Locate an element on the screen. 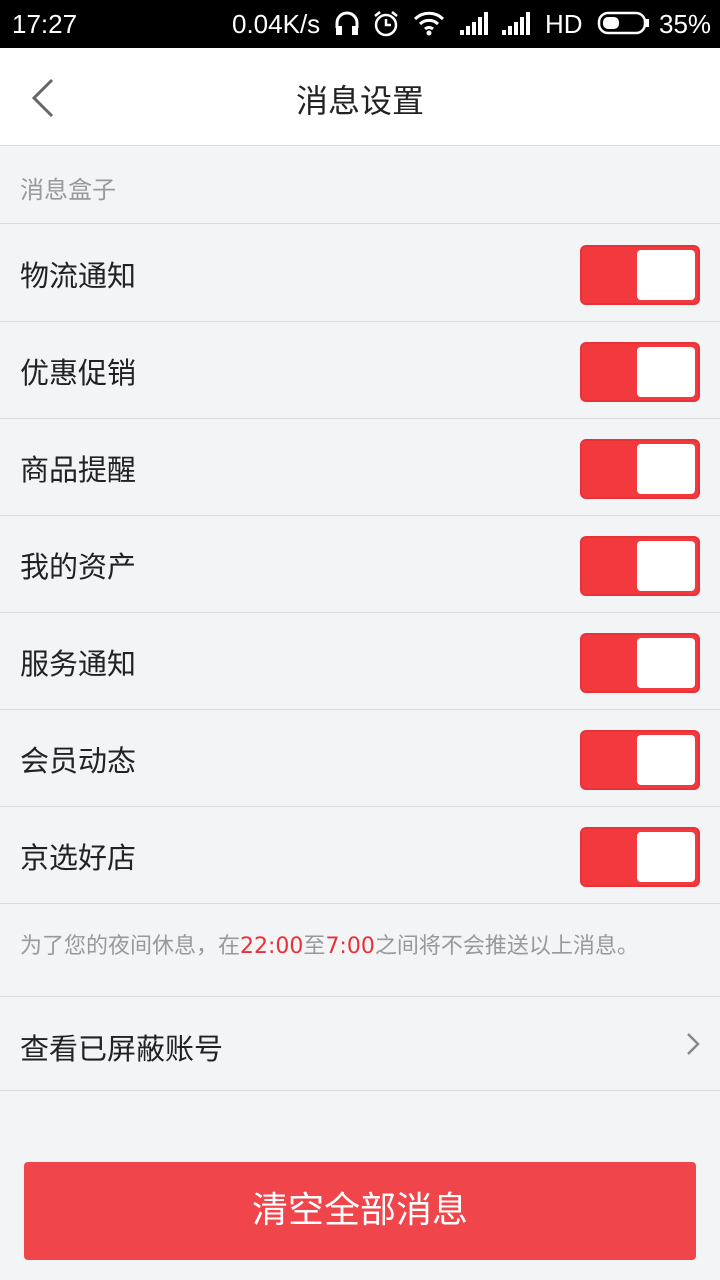 Image resolution: width=720 pixels, height=1280 pixels. featured-stores-toggle is located at coordinates (640, 857).